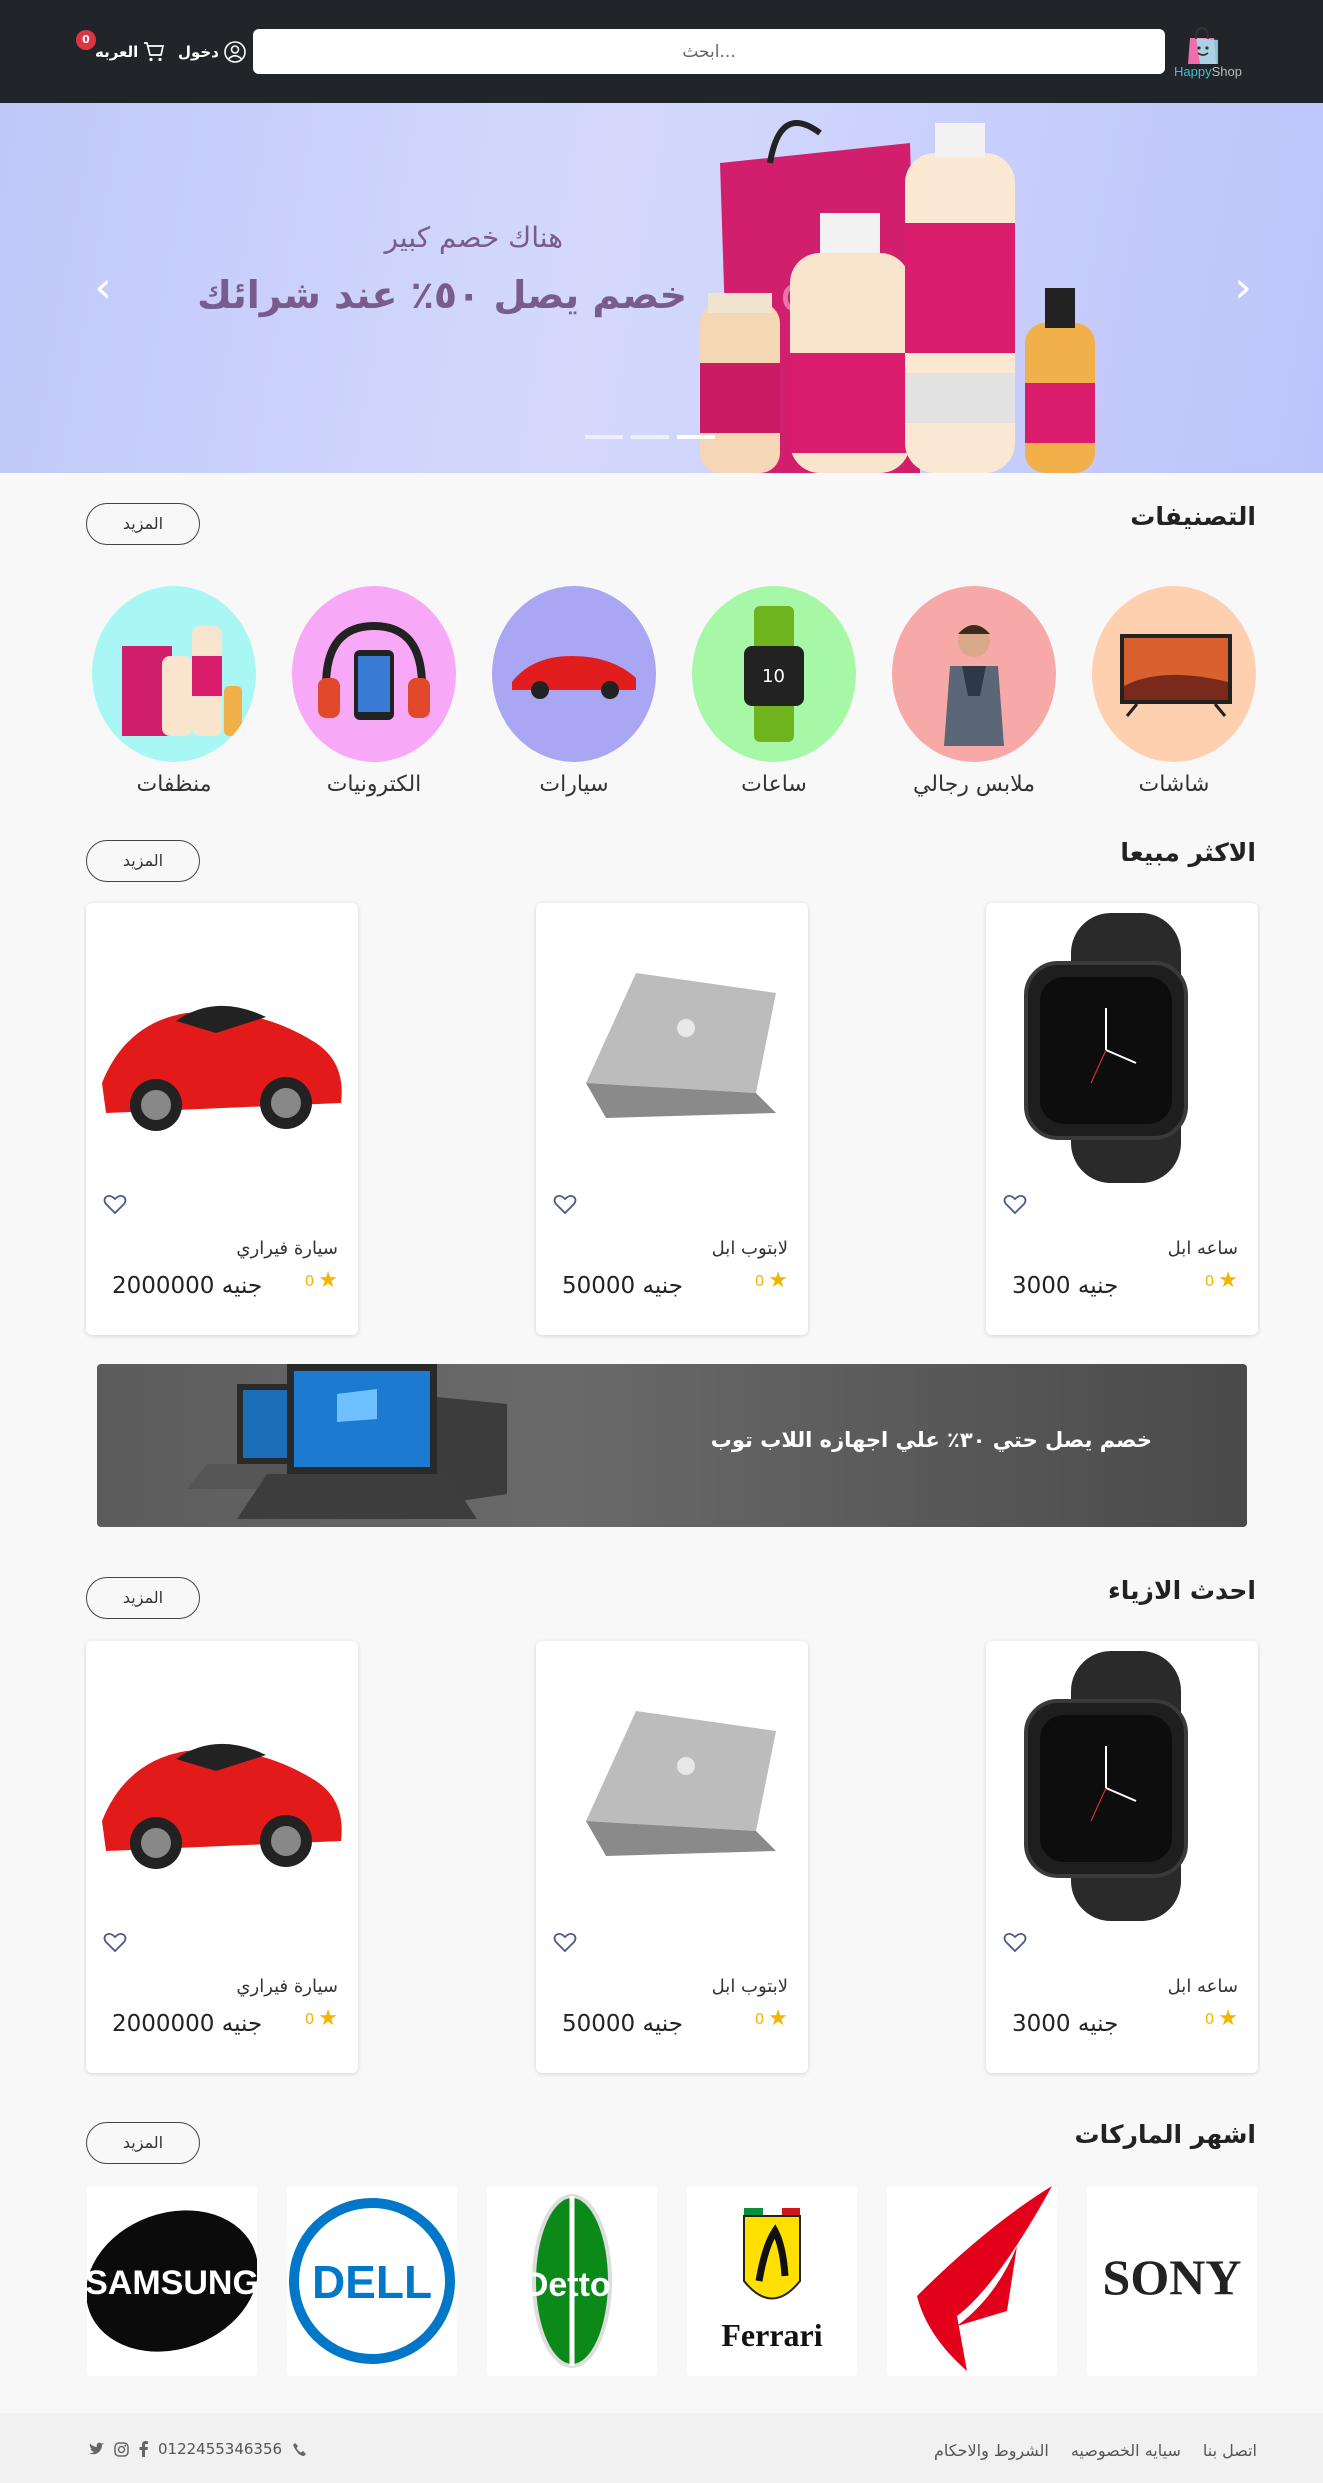 This screenshot has width=1323, height=2483. Describe the element at coordinates (174, 674) in the screenshot. I see `category-cleaners-image` at that location.